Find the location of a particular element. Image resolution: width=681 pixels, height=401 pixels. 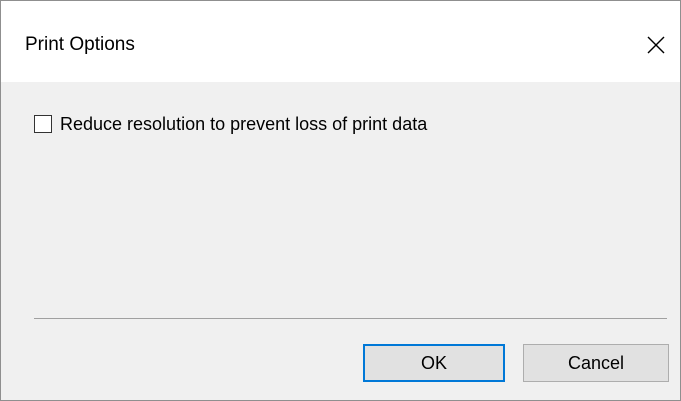

close-button is located at coordinates (656, 45).